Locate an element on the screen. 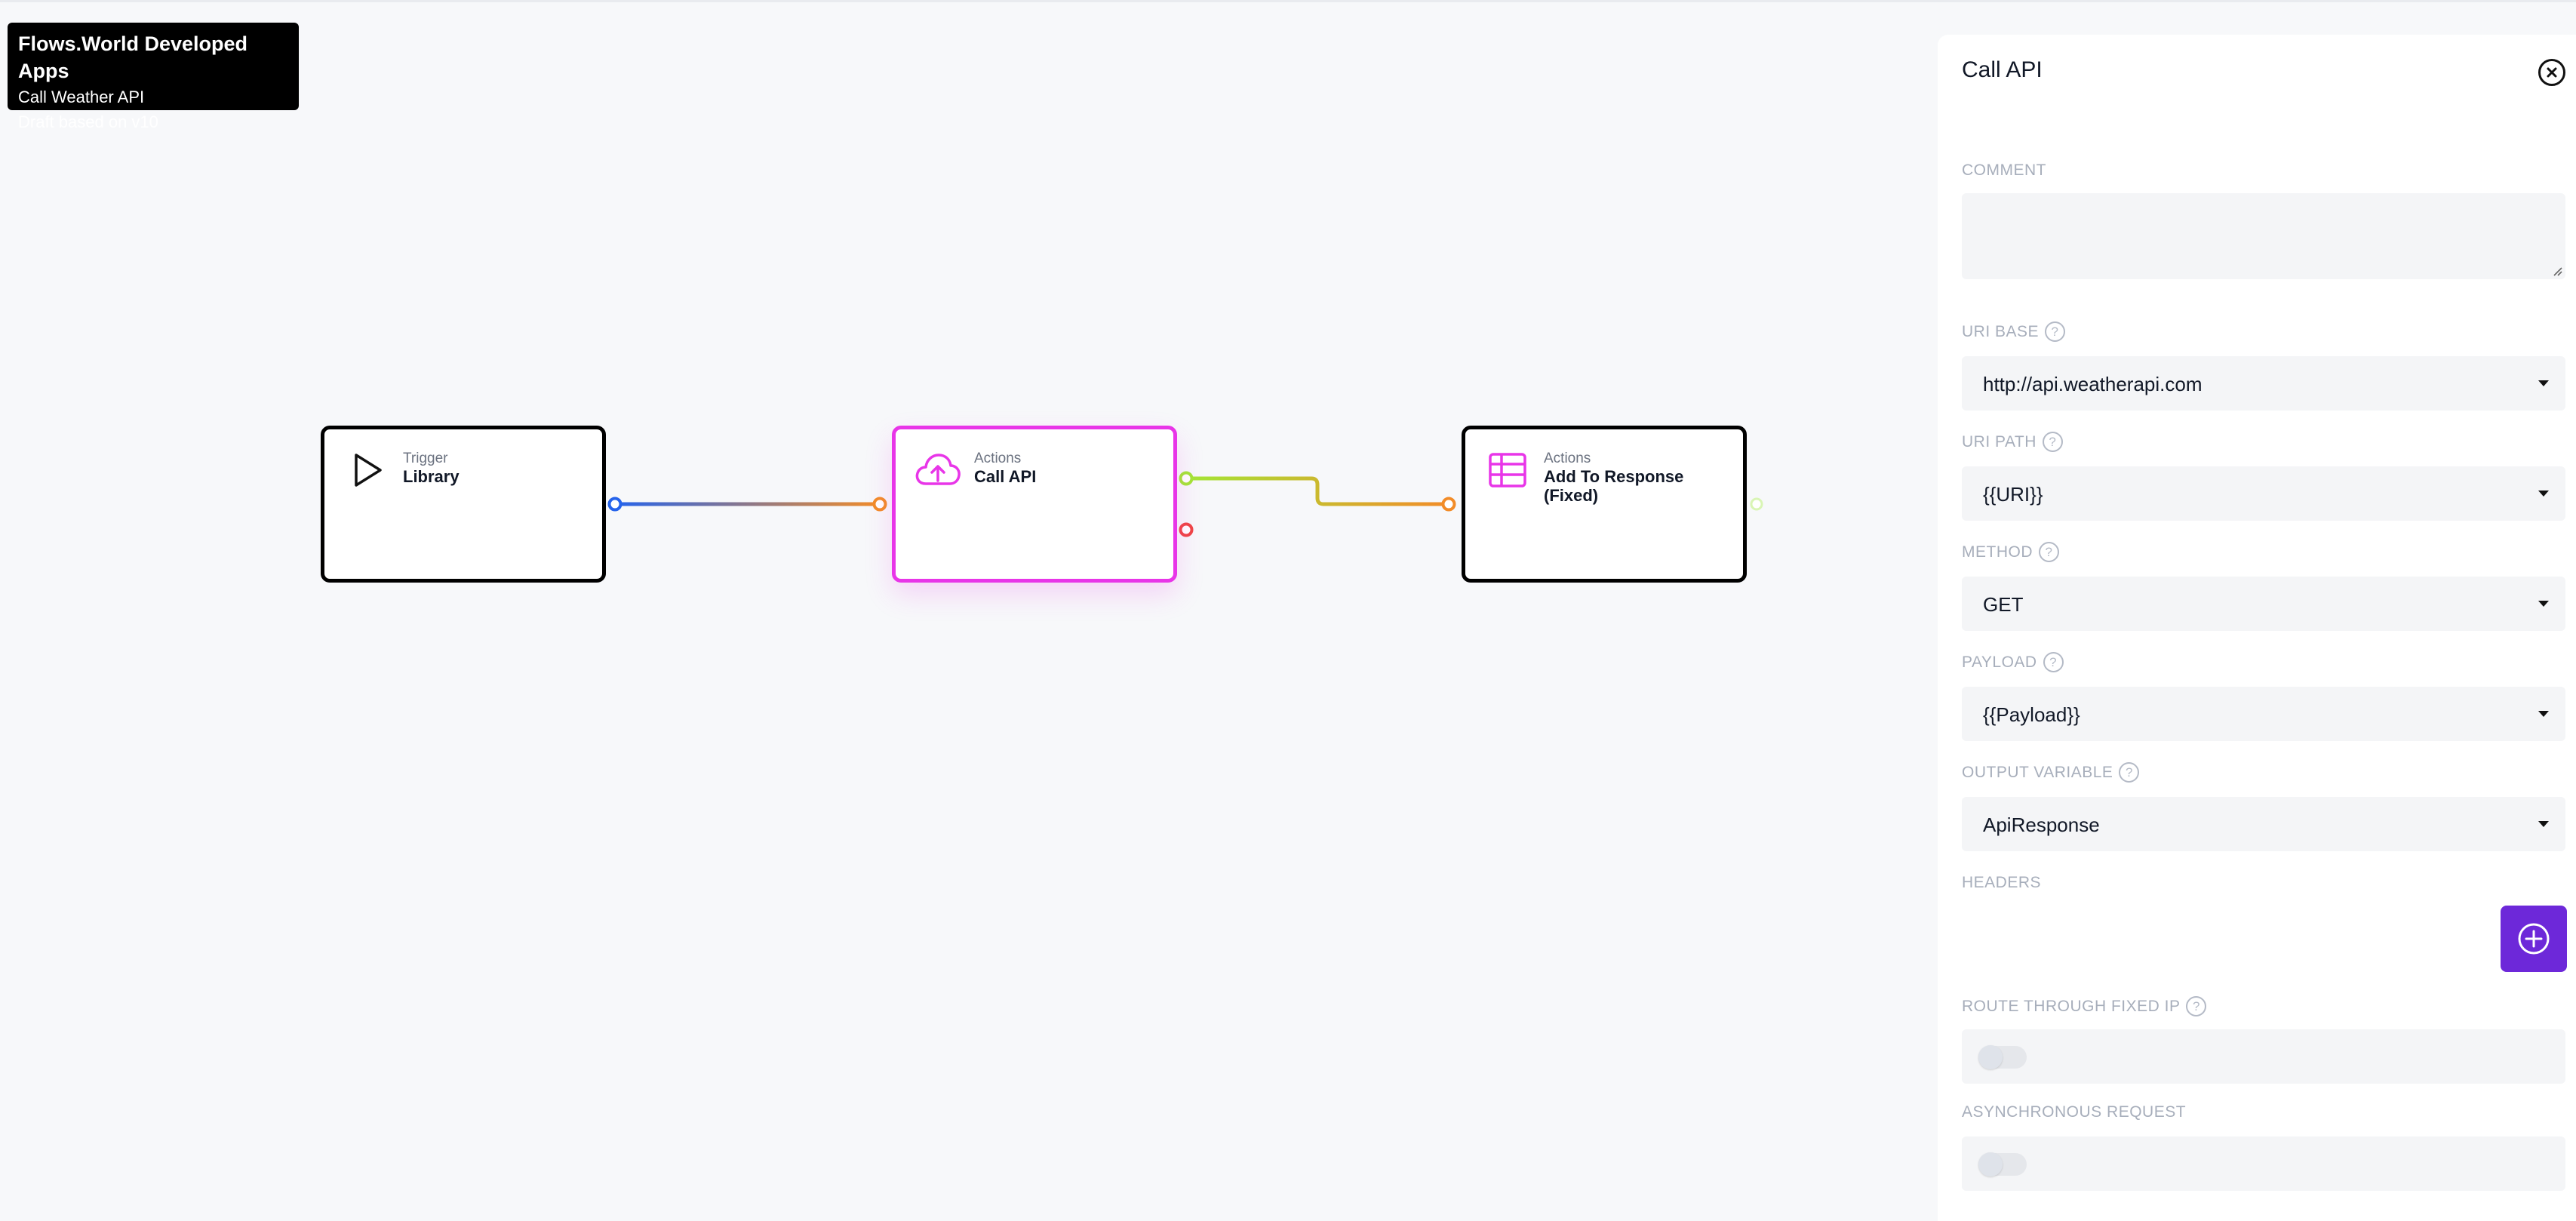 The height and width of the screenshot is (1221, 2576). call-api-input-port is located at coordinates (879, 504).